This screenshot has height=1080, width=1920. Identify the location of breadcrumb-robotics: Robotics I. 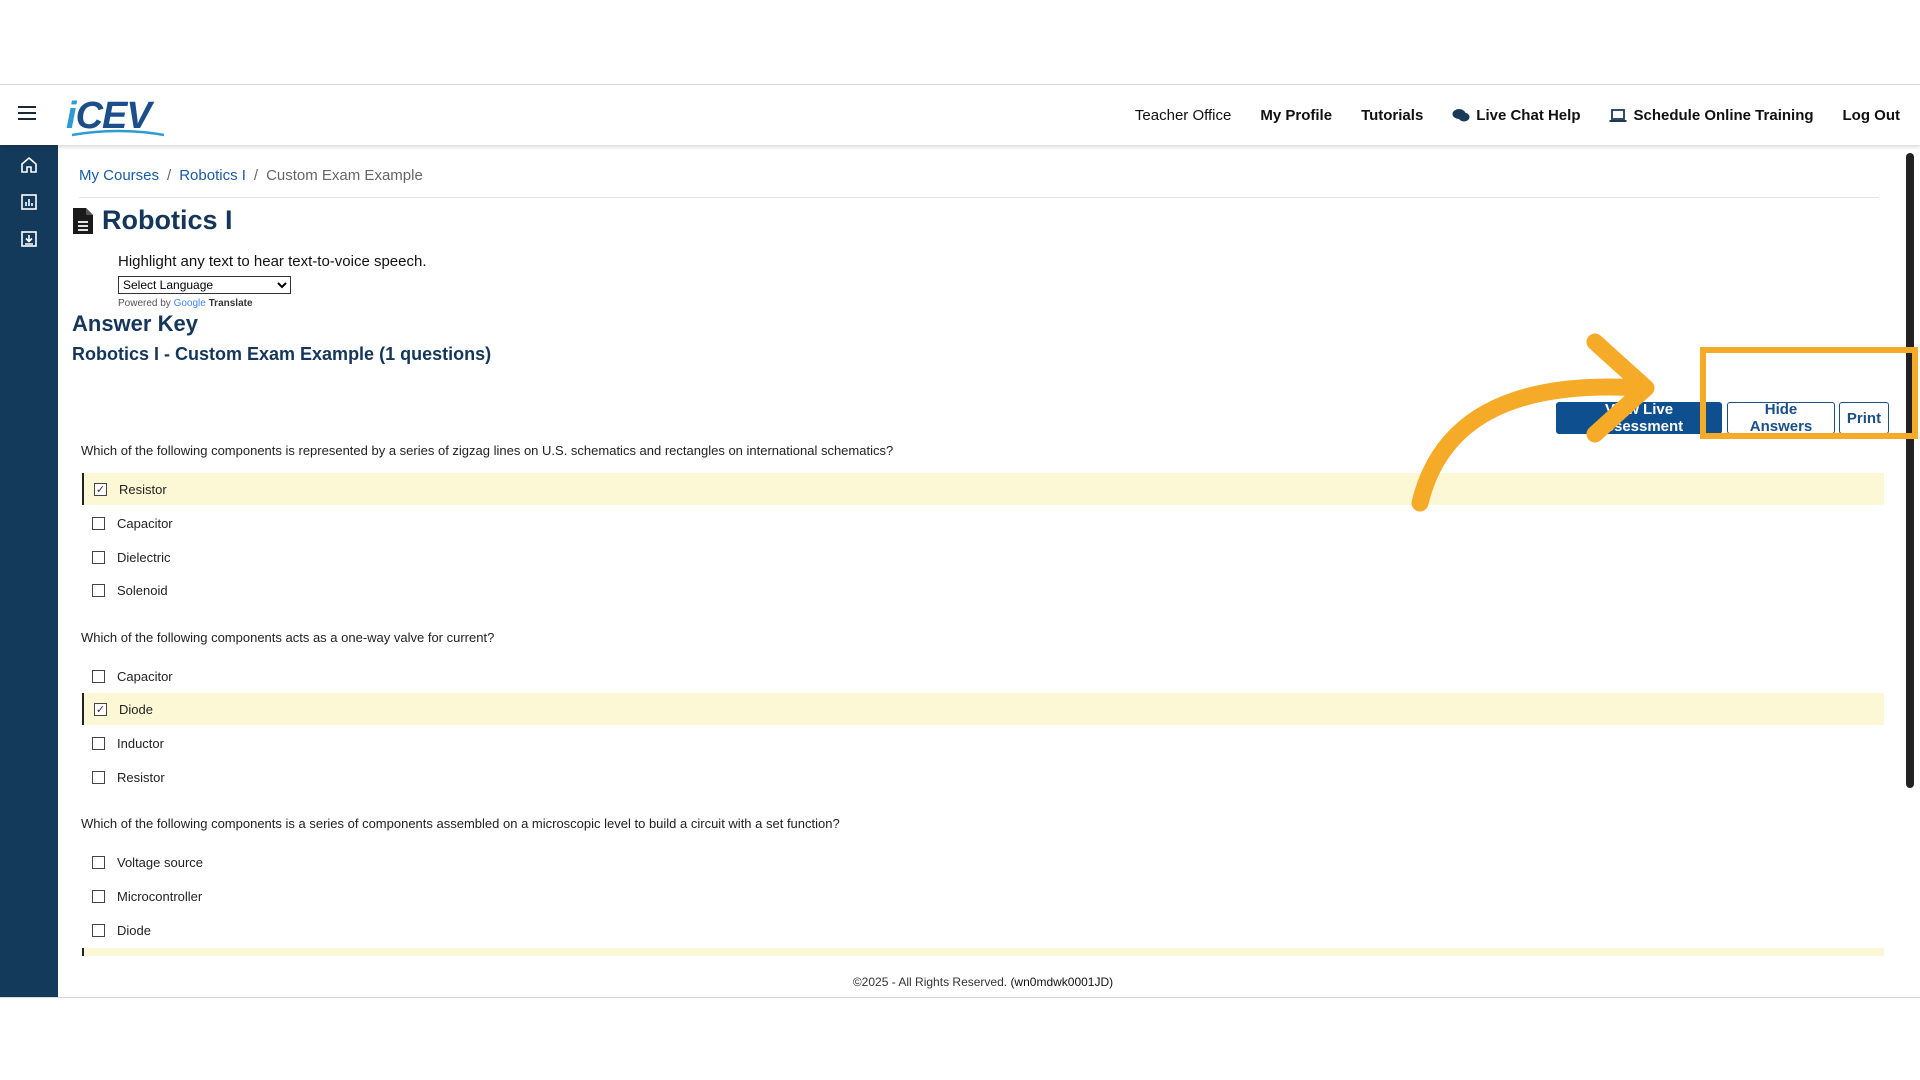
(212, 175).